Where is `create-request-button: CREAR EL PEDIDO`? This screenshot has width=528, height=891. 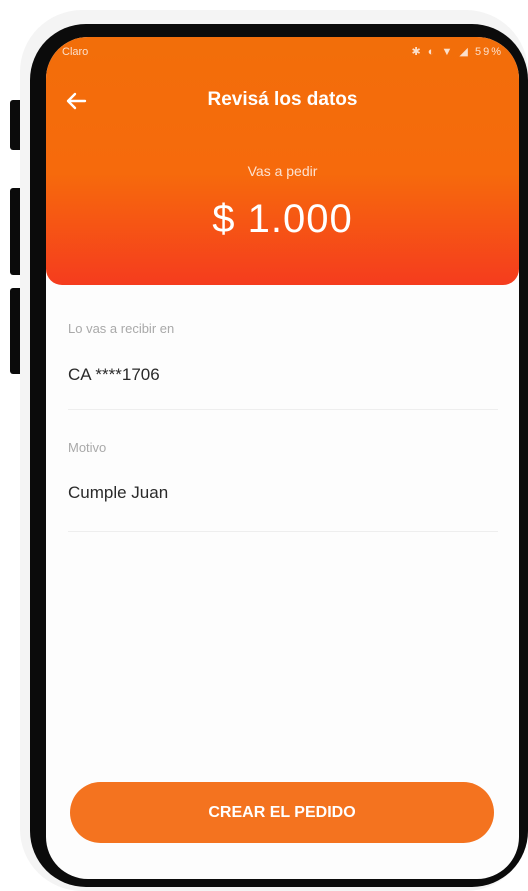
create-request-button: CREAR EL PEDIDO is located at coordinates (282, 812).